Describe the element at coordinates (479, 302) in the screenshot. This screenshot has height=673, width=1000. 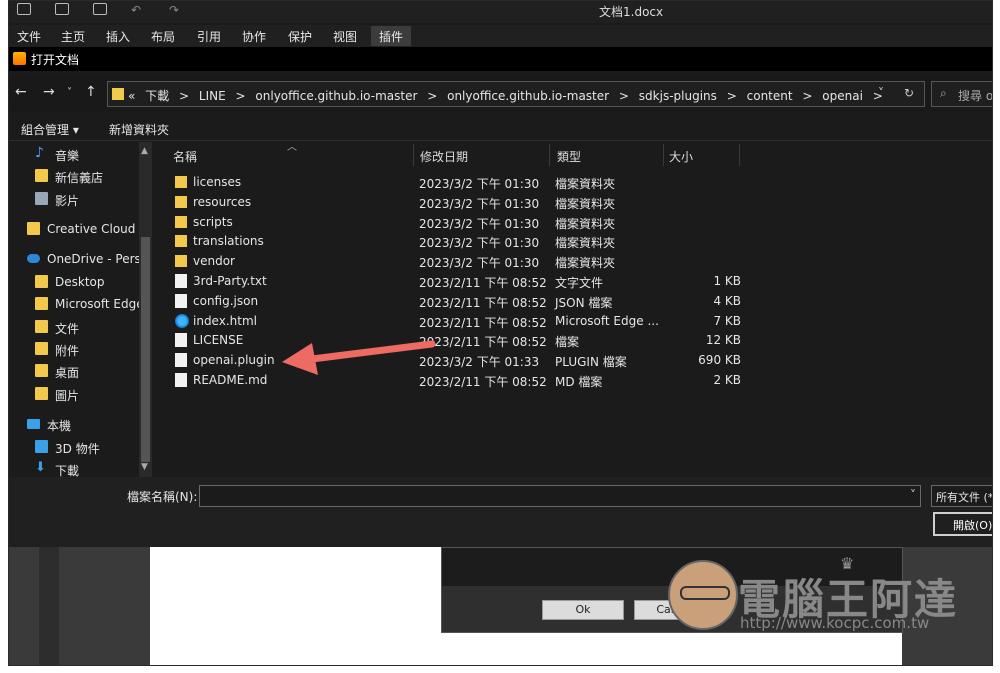
I see `file-row-config: config.json 2023/2/11 下午 08:52 JSON 檔案 4 KB` at that location.